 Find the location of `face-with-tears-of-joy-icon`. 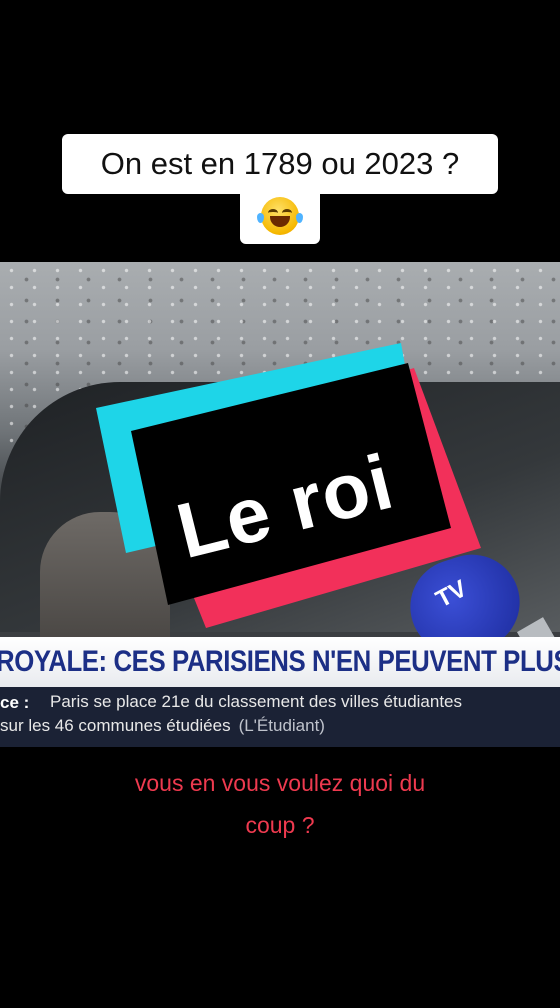

face-with-tears-of-joy-icon is located at coordinates (280, 216).